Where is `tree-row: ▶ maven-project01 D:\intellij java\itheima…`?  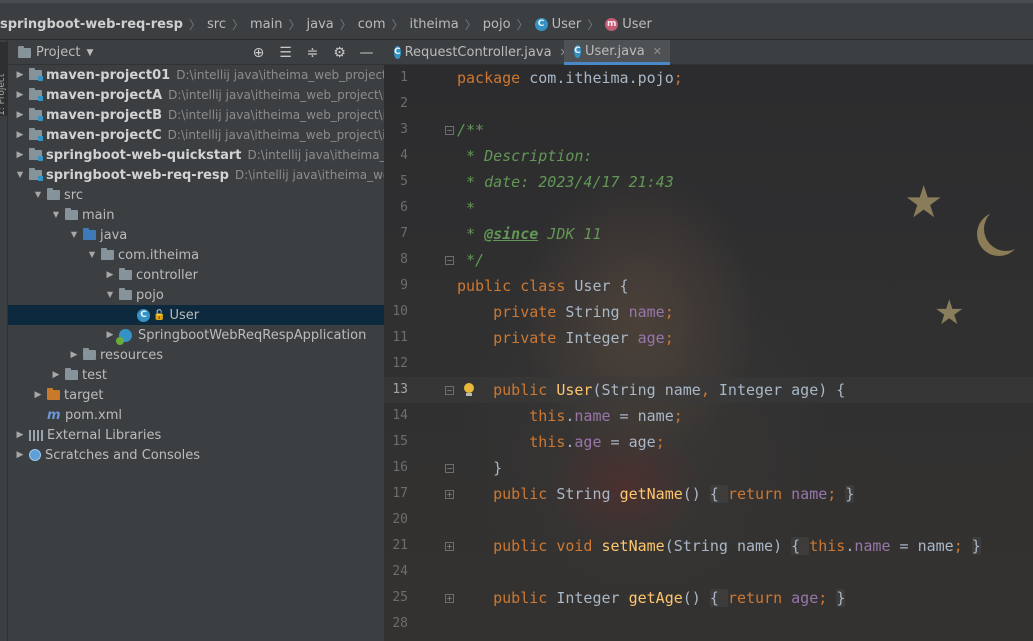 tree-row: ▶ maven-project01 D:\intellij java\itheima… is located at coordinates (196, 75).